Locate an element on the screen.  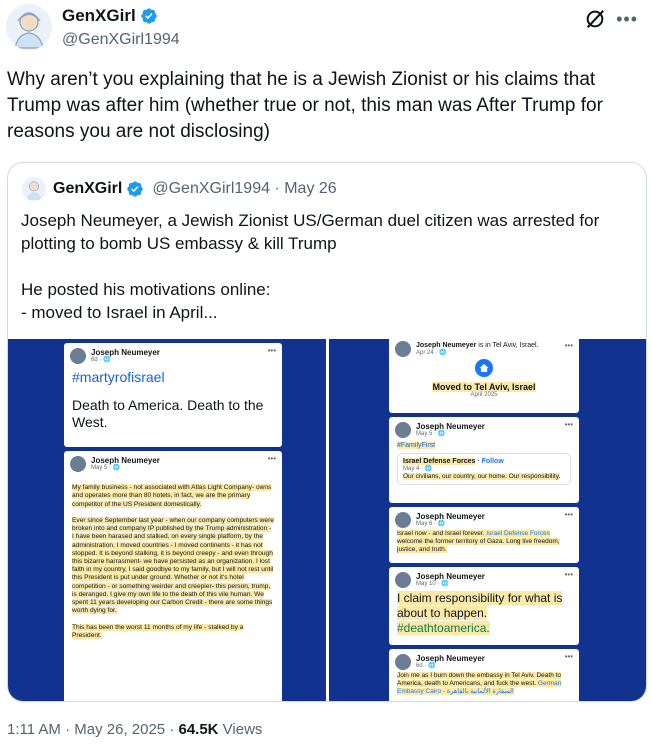
quoted-author-name: GenXGirl @GenXGirl1994 · May 26 is located at coordinates (195, 189).